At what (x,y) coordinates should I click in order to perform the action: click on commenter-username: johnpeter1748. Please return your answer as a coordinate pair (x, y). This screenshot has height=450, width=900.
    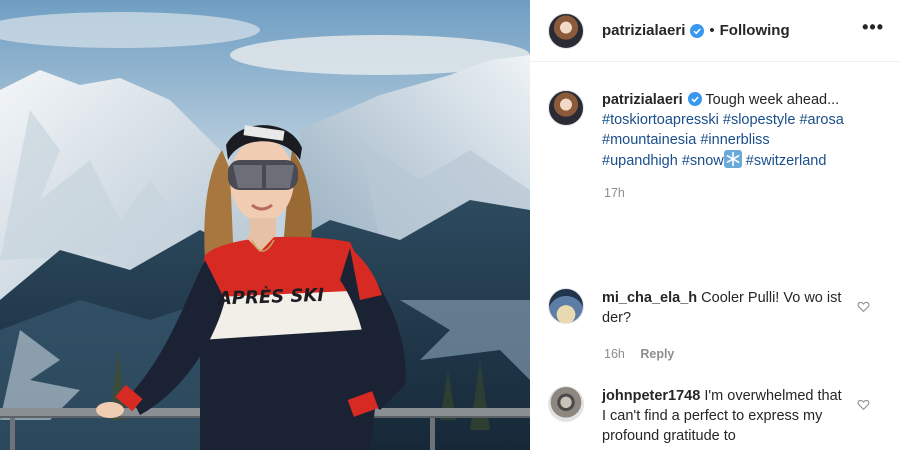
    Looking at the image, I should click on (651, 396).